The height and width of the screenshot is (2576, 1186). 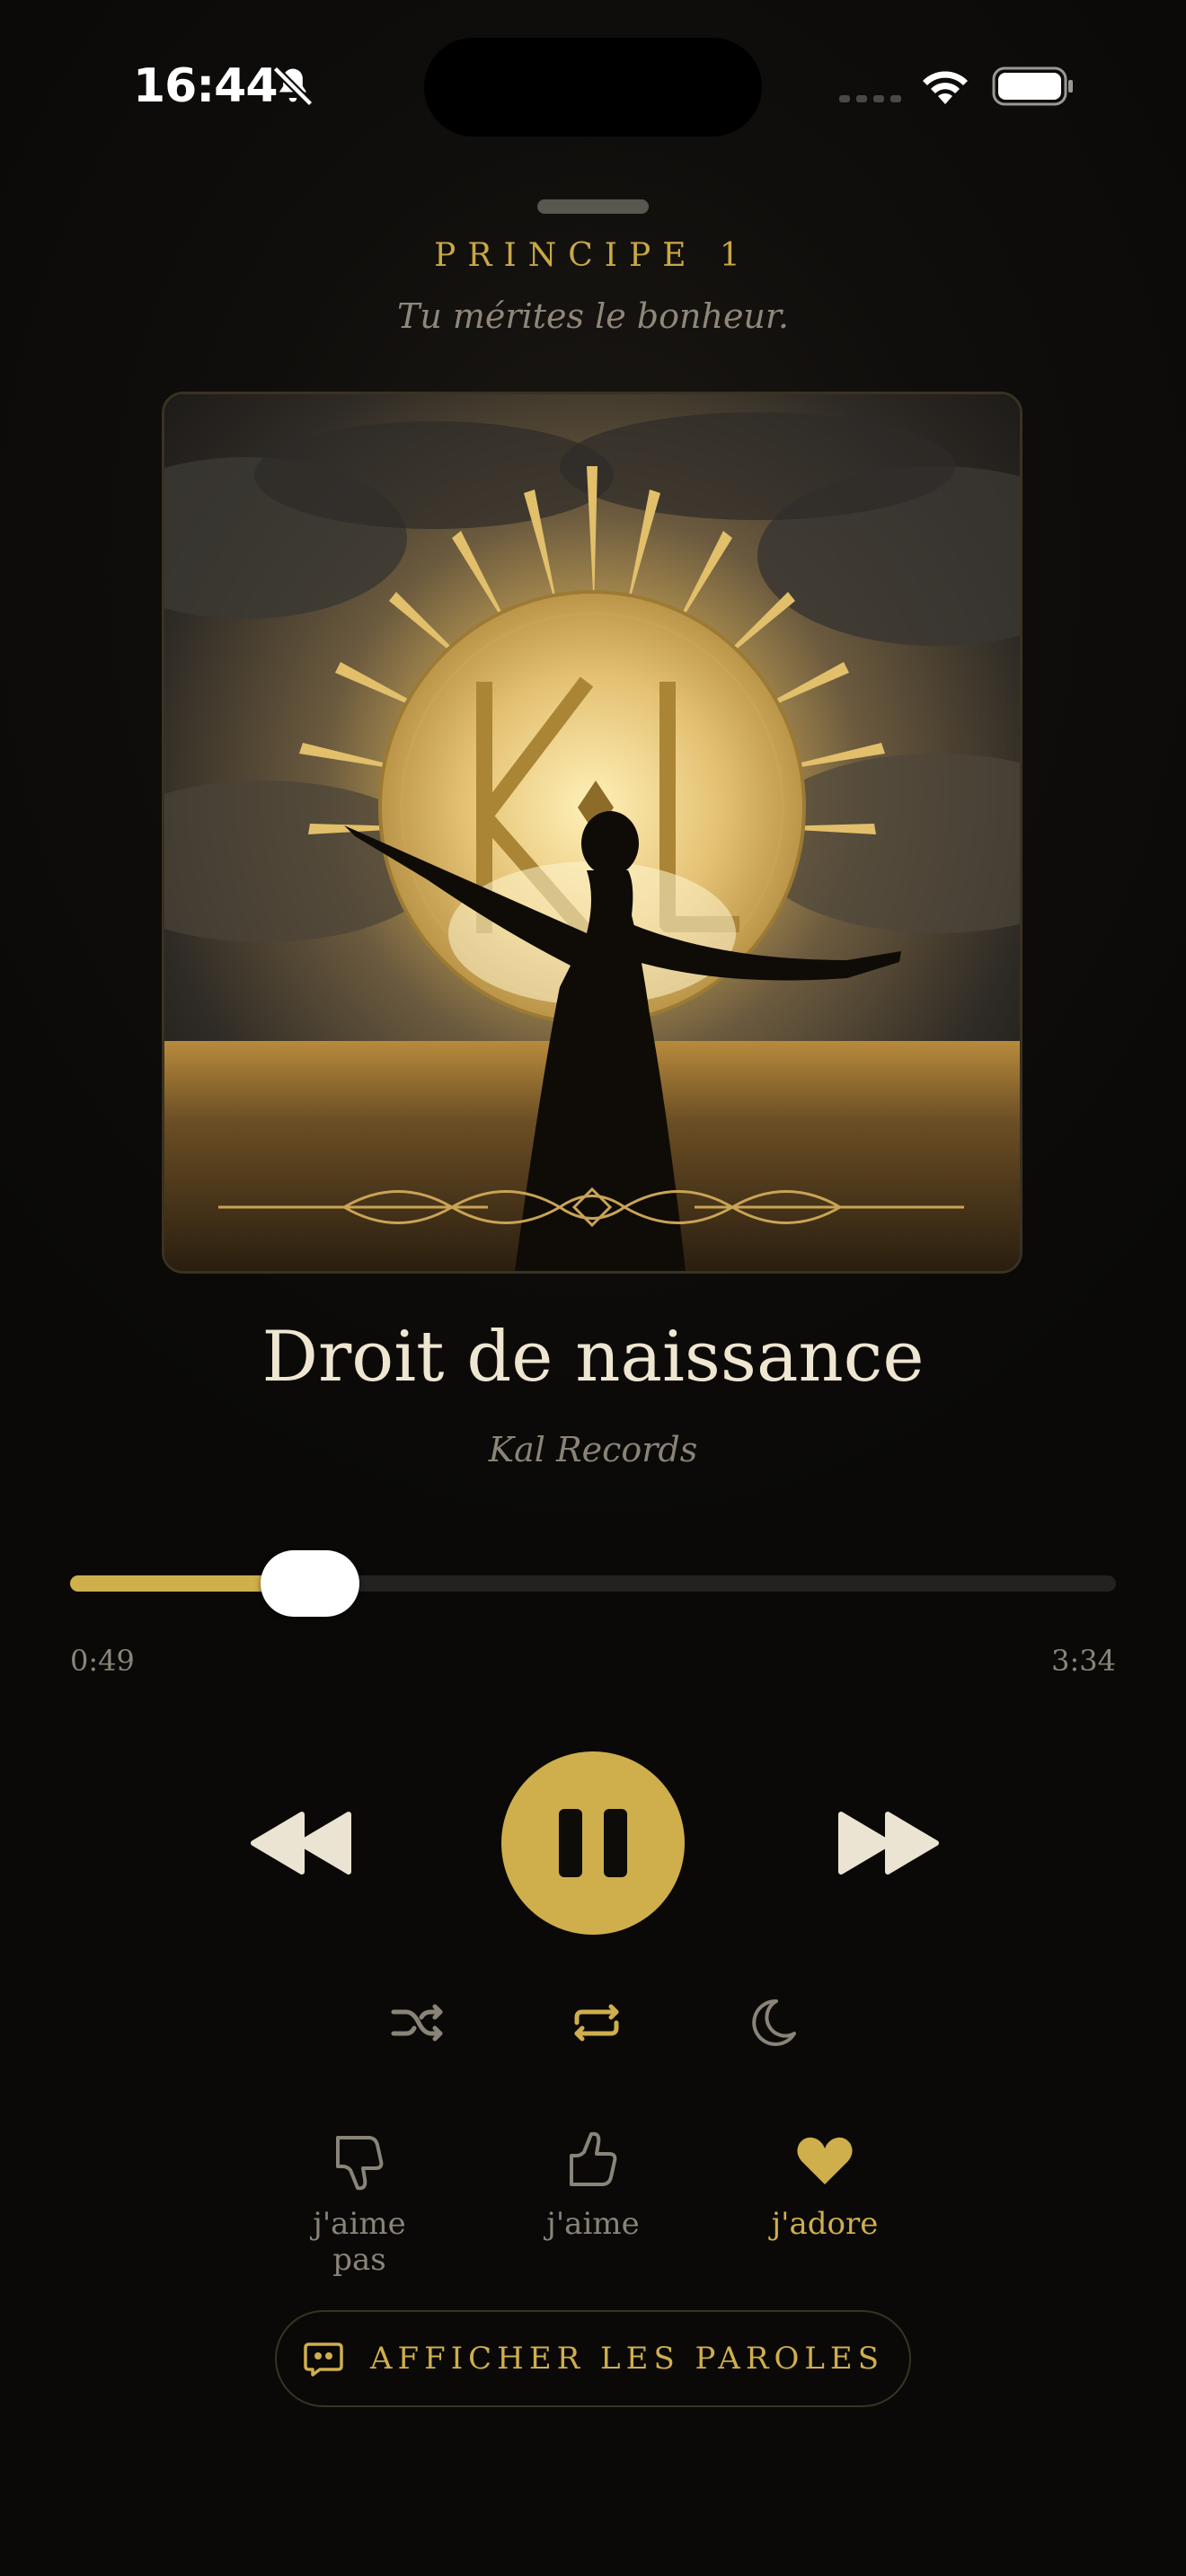 What do you see at coordinates (310, 1583) in the screenshot?
I see `progress-scrubber` at bounding box center [310, 1583].